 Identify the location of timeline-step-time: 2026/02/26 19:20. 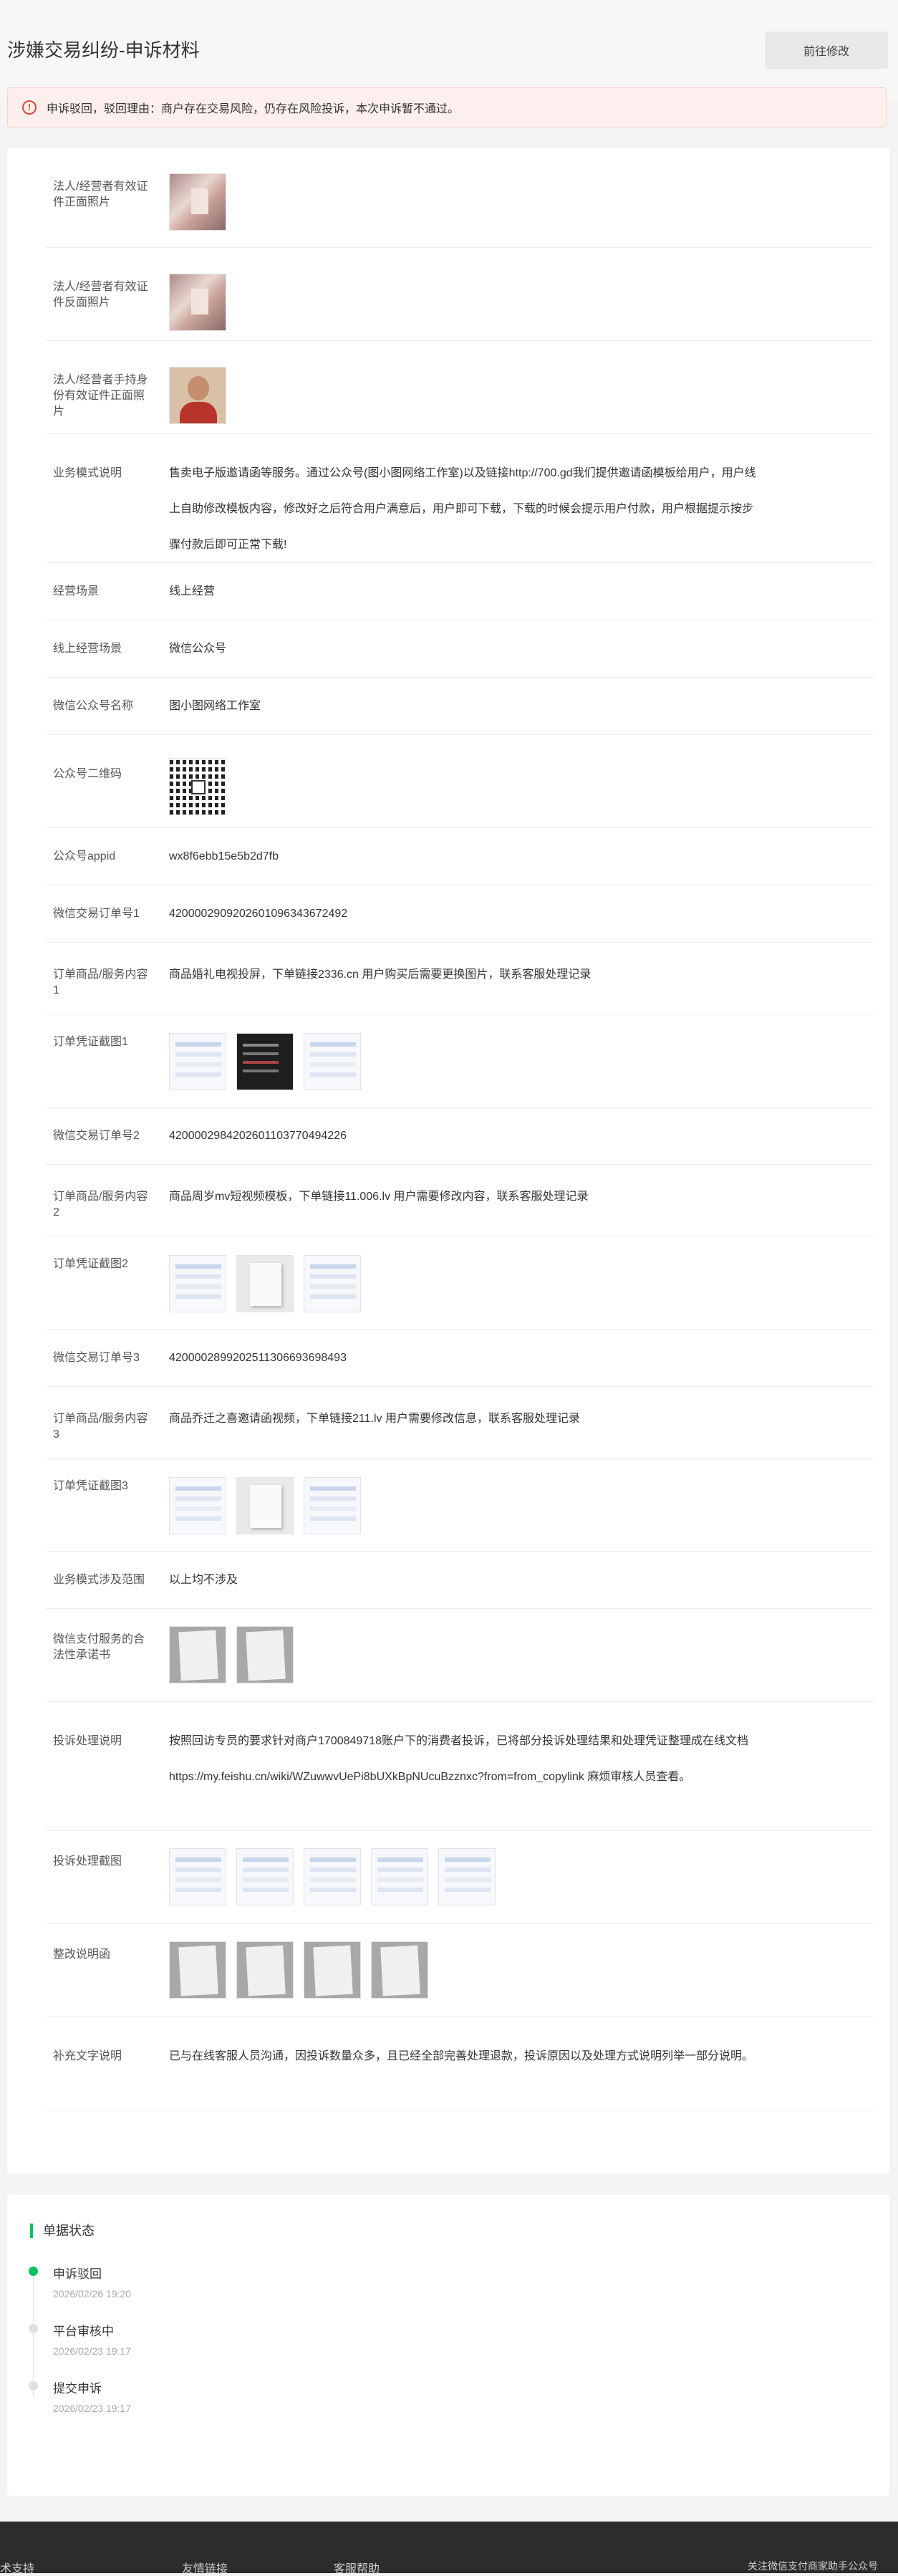
(92, 2294).